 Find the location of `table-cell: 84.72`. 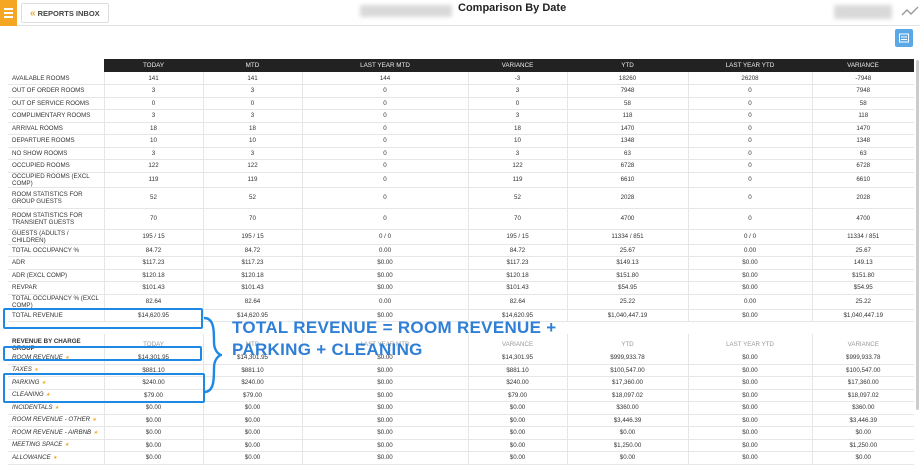

table-cell: 84.72 is located at coordinates (517, 250).